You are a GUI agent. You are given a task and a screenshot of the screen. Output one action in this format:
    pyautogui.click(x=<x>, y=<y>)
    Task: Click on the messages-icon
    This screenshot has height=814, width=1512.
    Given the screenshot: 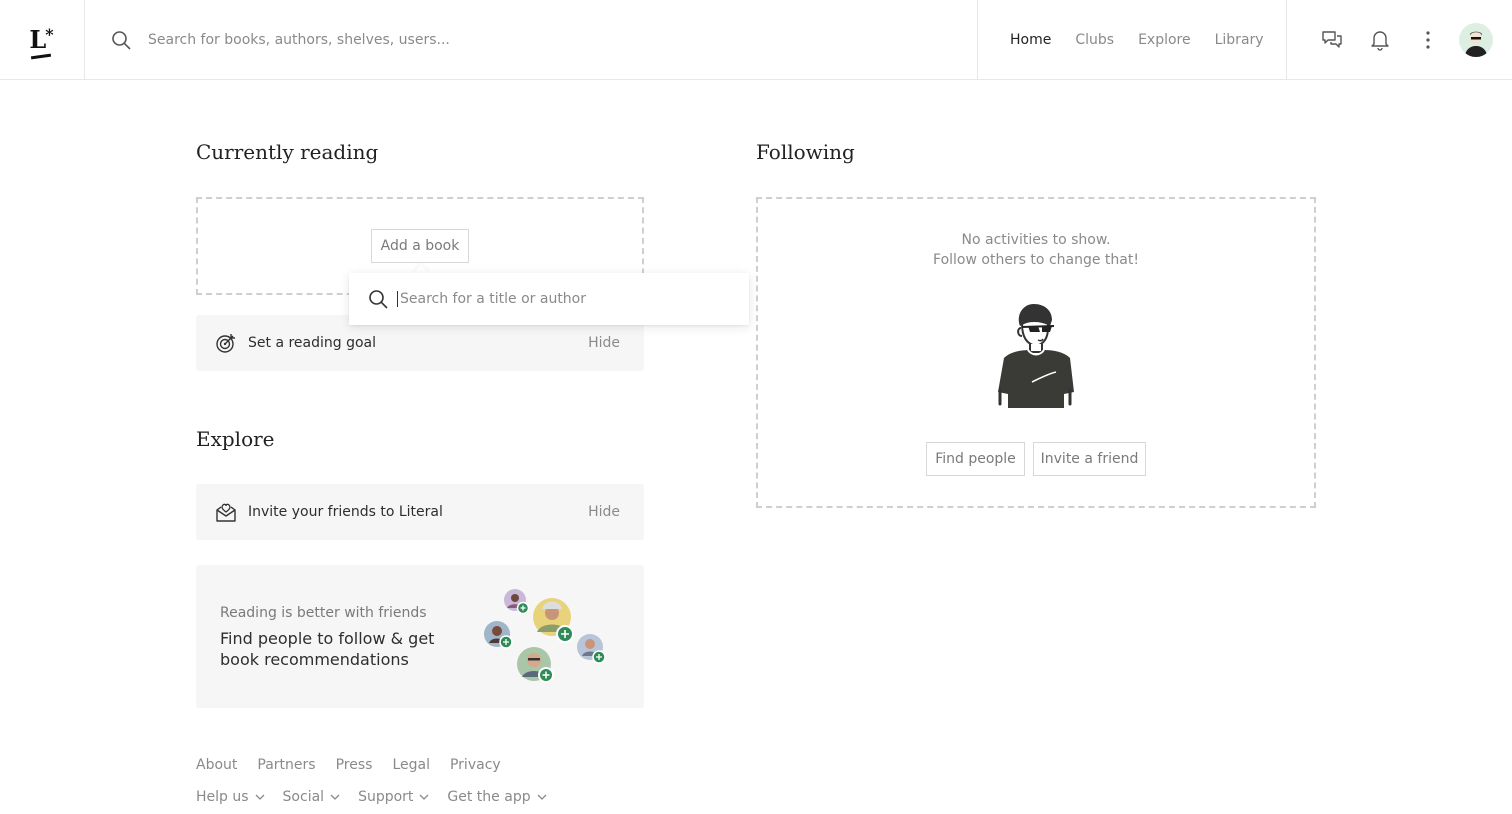 What is the action you would take?
    pyautogui.click(x=1332, y=40)
    